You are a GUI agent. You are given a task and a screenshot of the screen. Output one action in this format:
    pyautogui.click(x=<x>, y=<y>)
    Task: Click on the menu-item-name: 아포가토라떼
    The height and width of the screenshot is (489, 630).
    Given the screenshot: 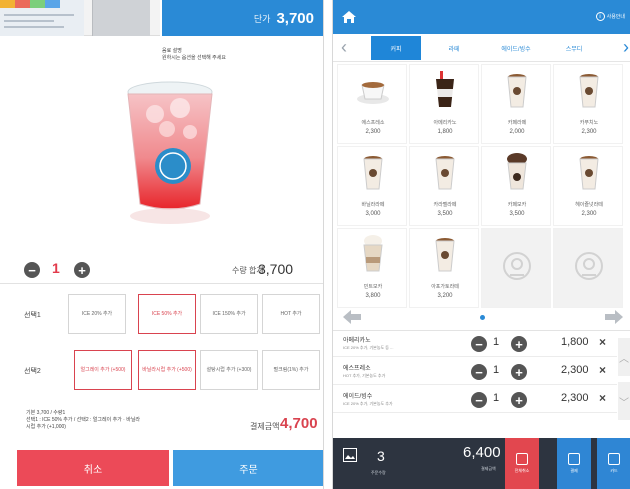 What is the action you would take?
    pyautogui.click(x=445, y=287)
    